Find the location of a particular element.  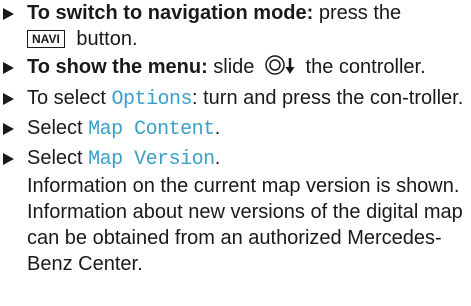

menu-item-map-version: Map Version is located at coordinates (151, 159).